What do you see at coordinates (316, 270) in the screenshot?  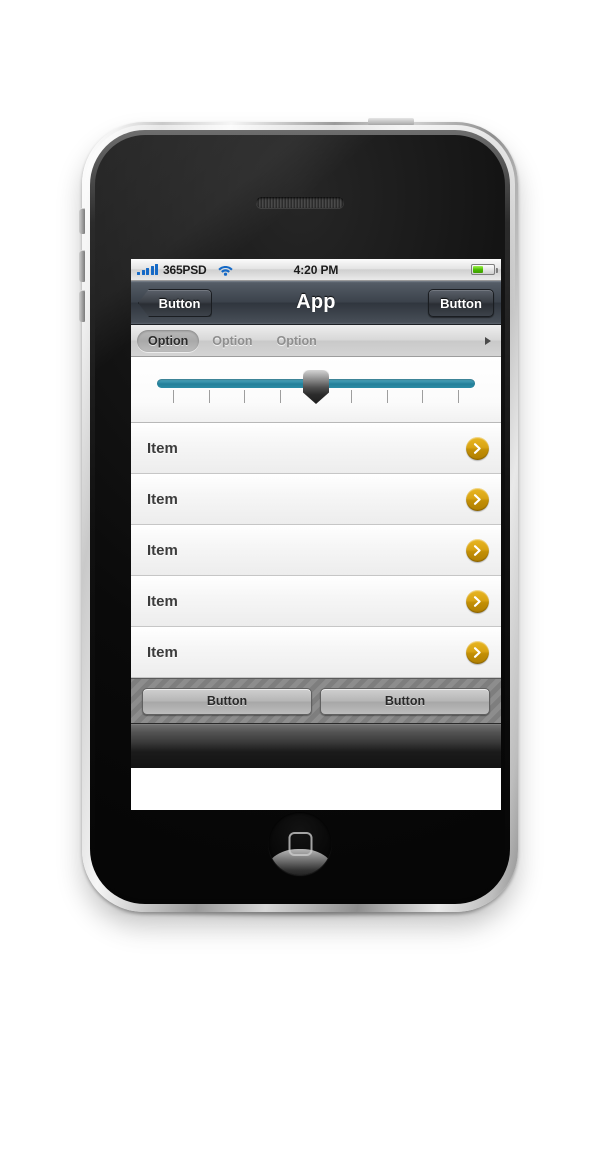 I see `status-bar: 365PSD 4:20 PM` at bounding box center [316, 270].